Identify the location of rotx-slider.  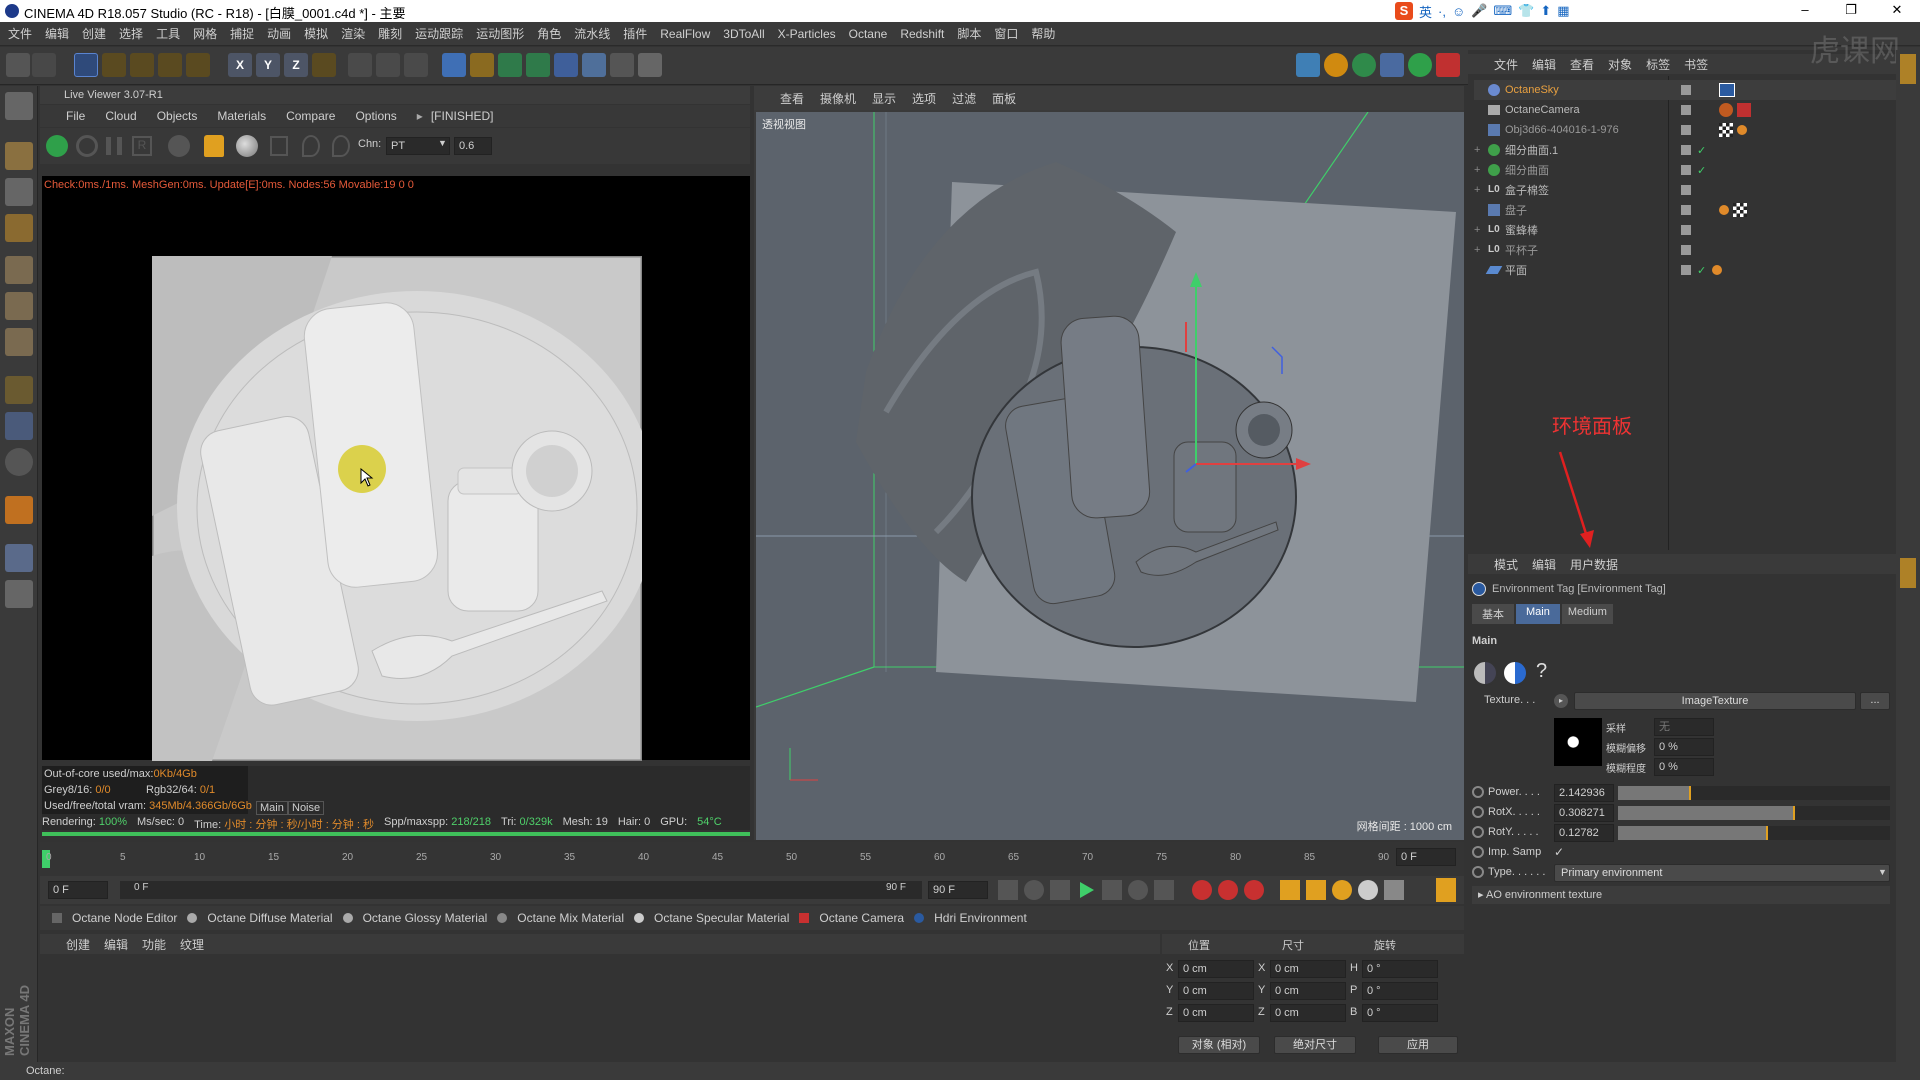
(1754, 813).